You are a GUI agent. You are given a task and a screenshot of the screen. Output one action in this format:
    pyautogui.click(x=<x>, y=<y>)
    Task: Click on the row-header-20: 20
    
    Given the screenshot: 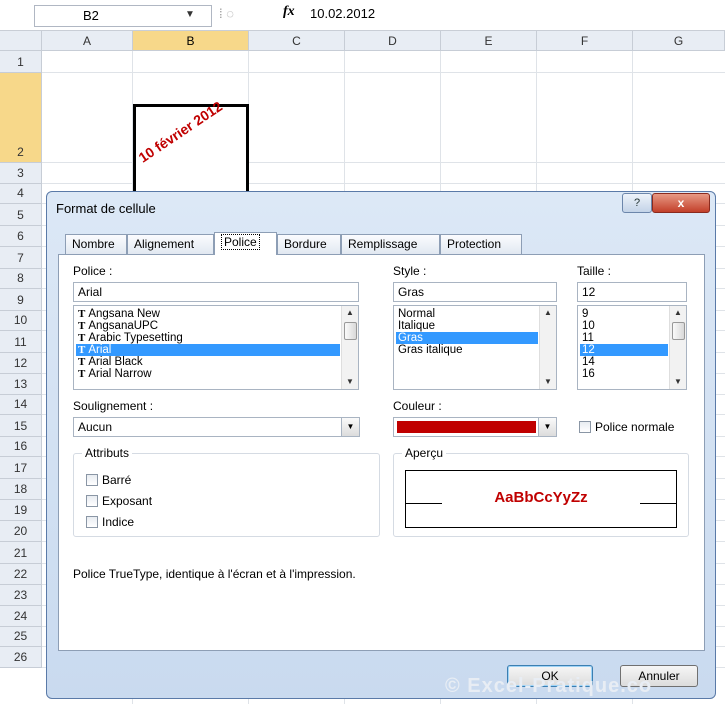 What is the action you would take?
    pyautogui.click(x=21, y=531)
    